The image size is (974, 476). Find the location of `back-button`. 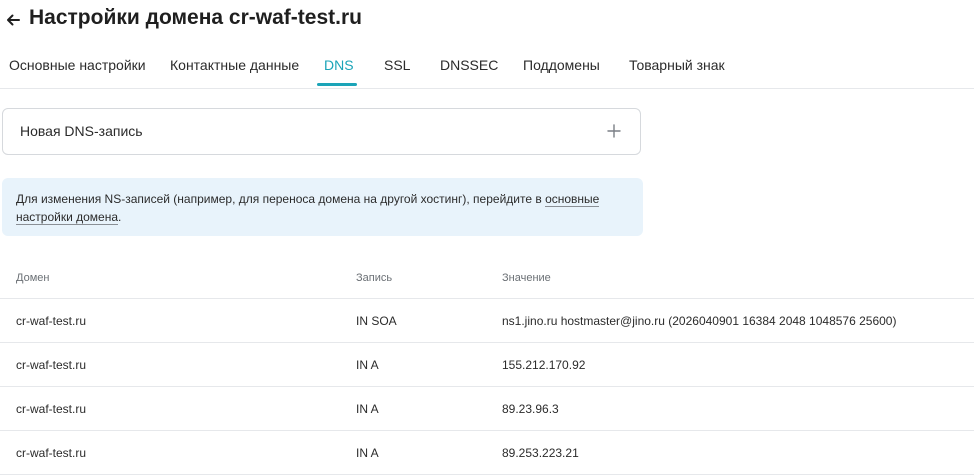

back-button is located at coordinates (13, 20).